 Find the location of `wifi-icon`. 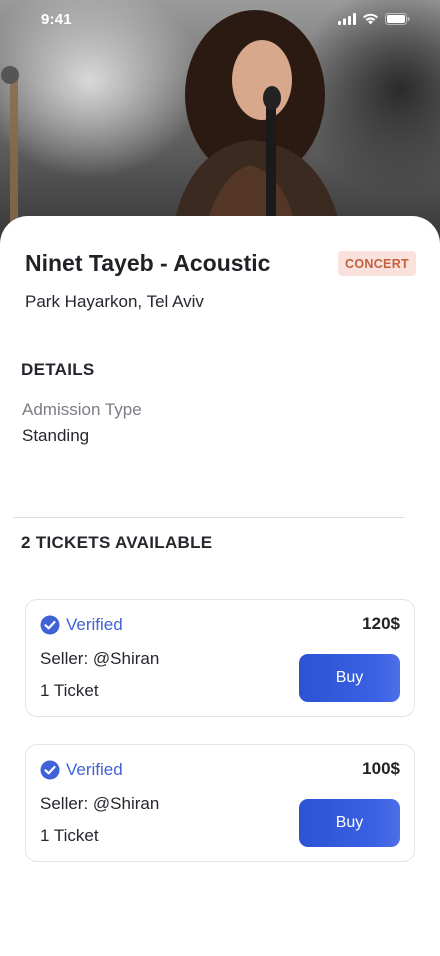

wifi-icon is located at coordinates (370, 19).